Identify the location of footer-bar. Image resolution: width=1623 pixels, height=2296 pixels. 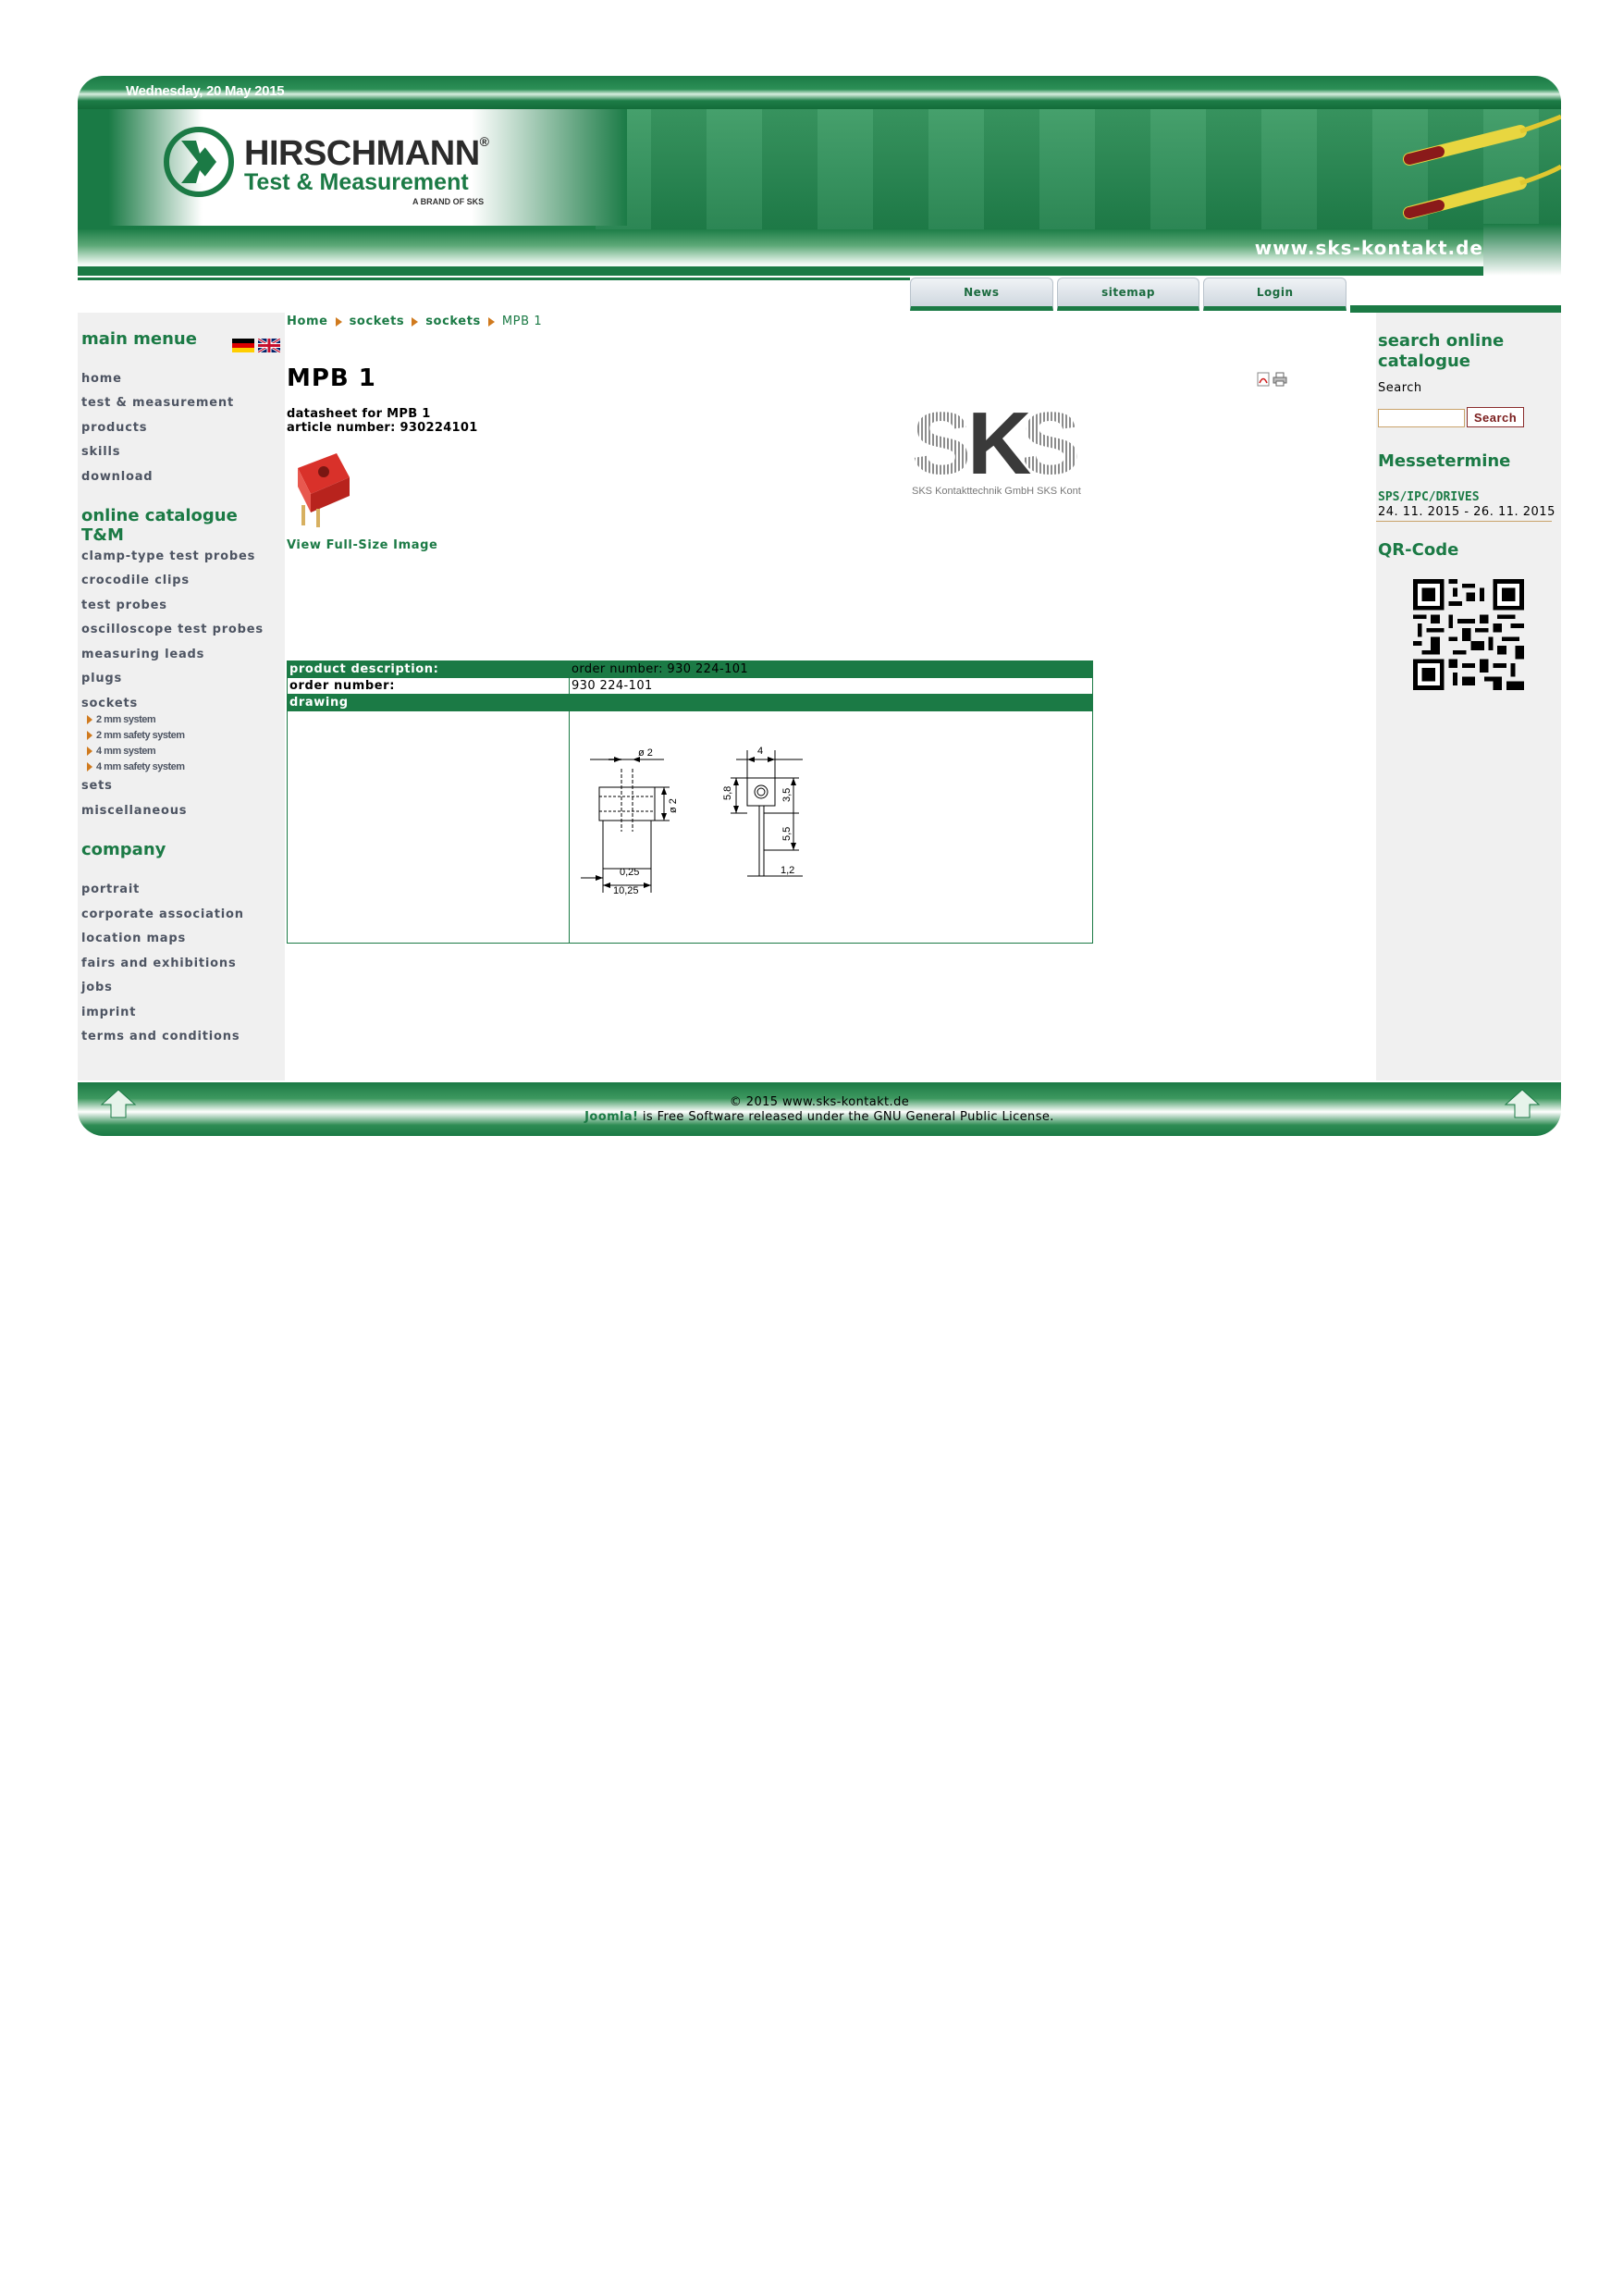
(819, 1109).